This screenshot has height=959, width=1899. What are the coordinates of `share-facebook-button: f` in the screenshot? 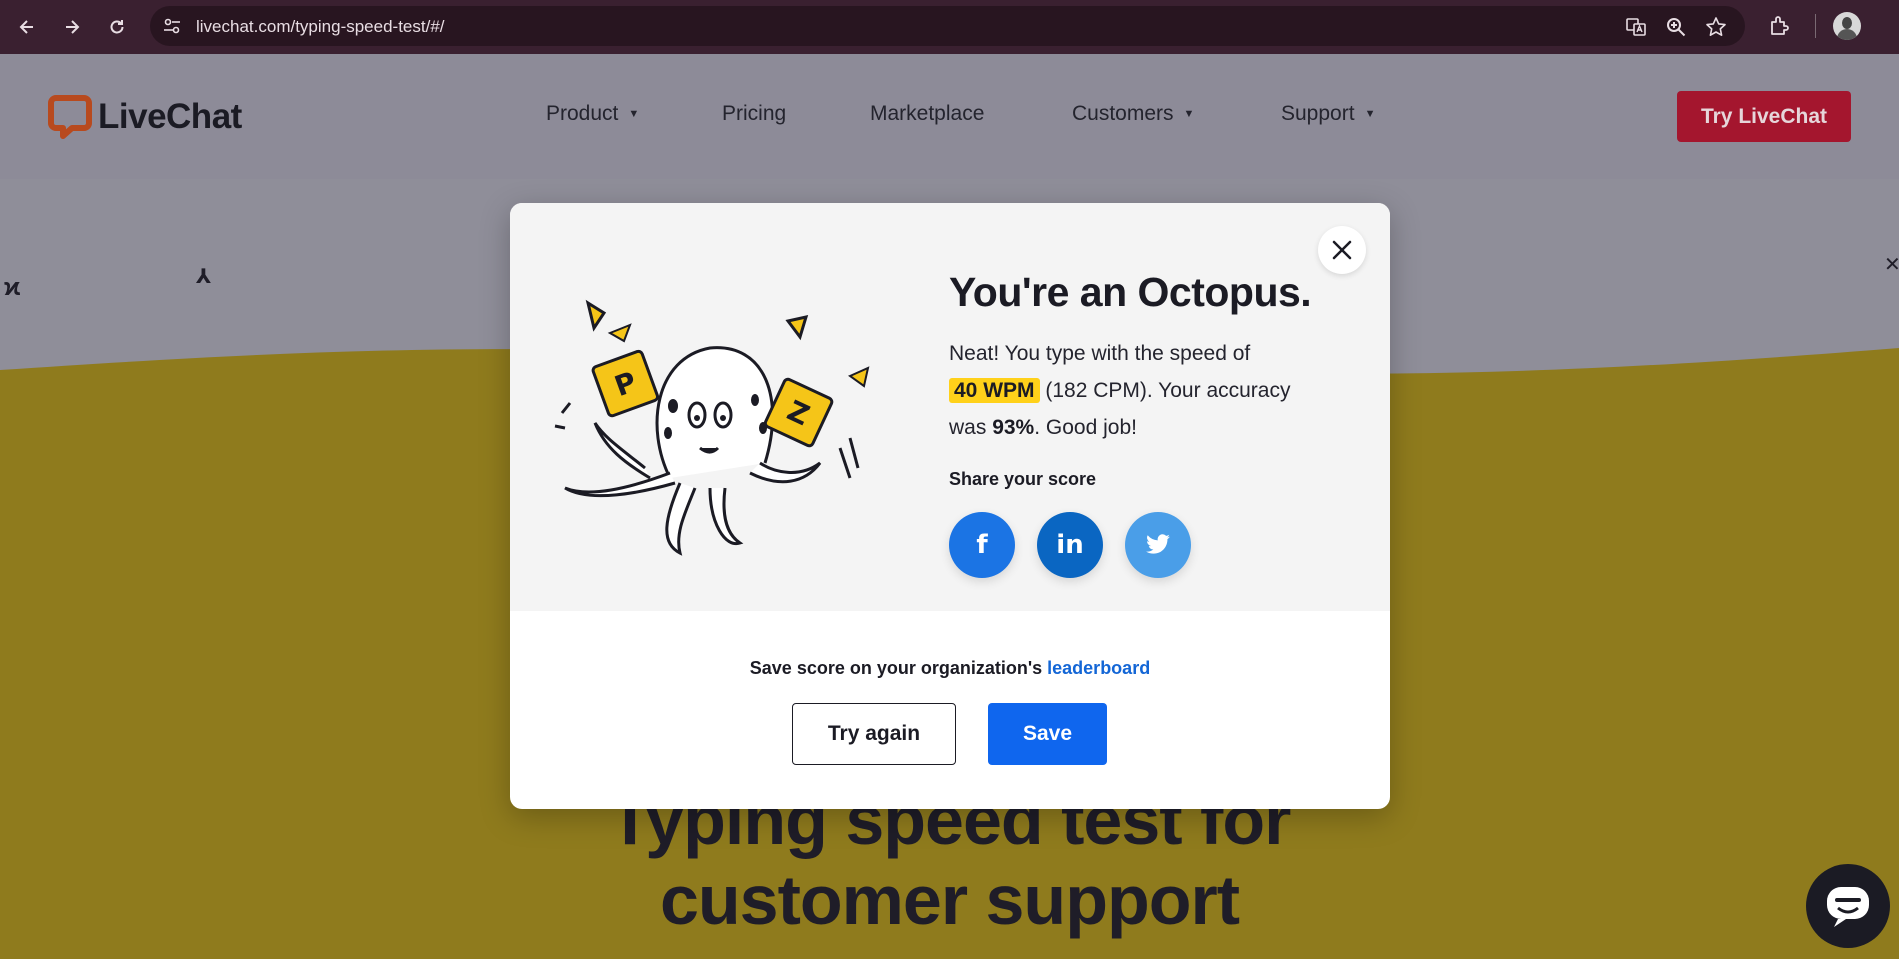 It's located at (982, 545).